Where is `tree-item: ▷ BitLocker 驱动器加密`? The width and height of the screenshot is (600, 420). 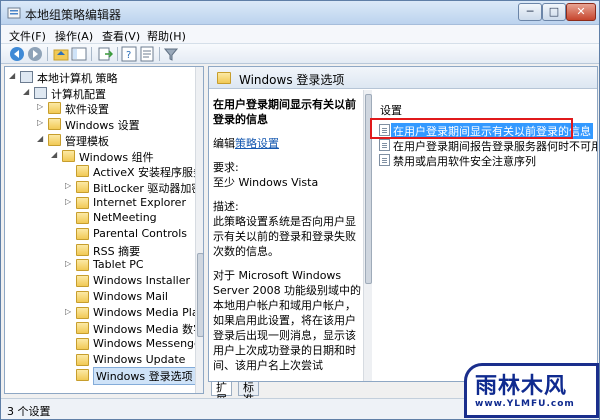
tree-item: ▷ BitLocker 驱动器加密 is located at coordinates (103, 187).